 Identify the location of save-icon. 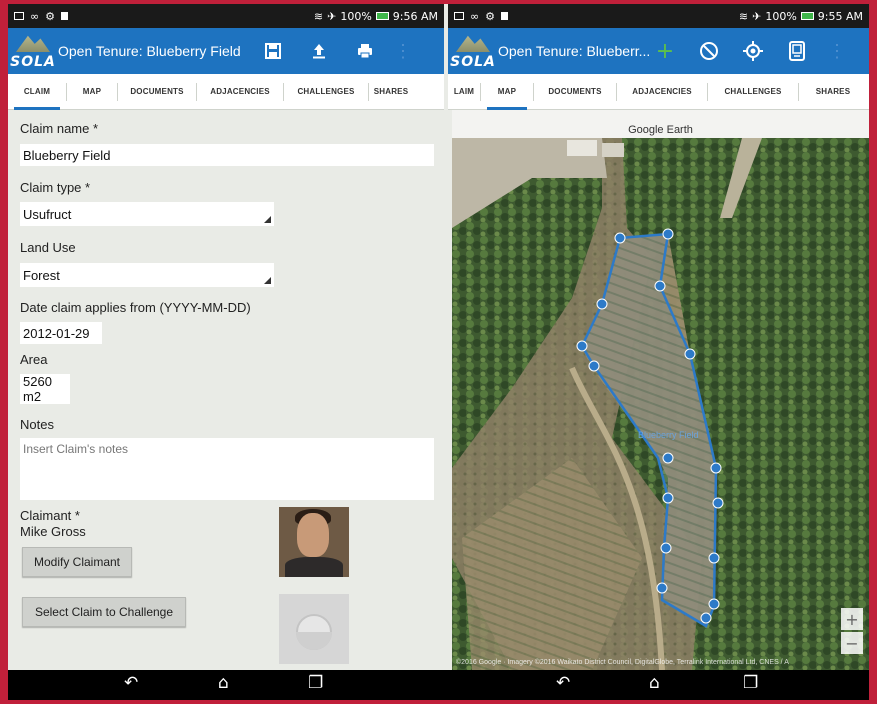
(273, 51).